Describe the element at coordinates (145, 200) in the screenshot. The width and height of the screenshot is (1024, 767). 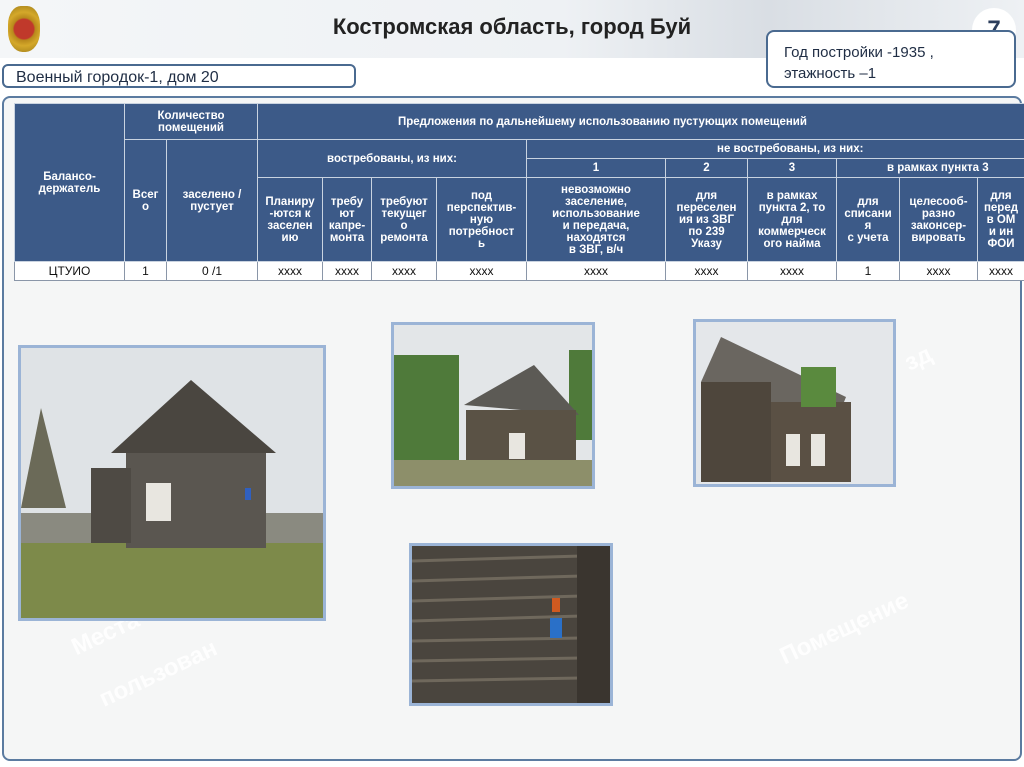
I see `header-total: Всег о` at that location.